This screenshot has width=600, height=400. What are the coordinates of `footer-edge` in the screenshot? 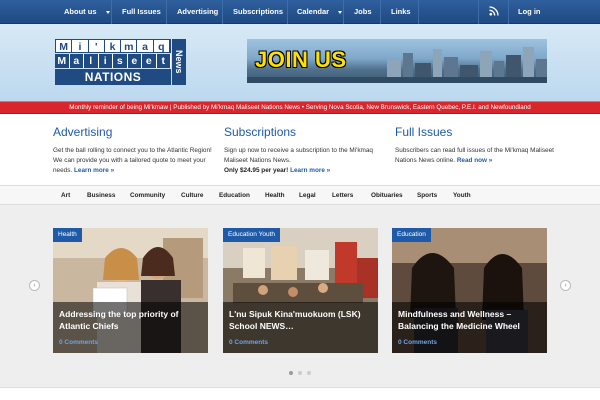 It's located at (300, 393).